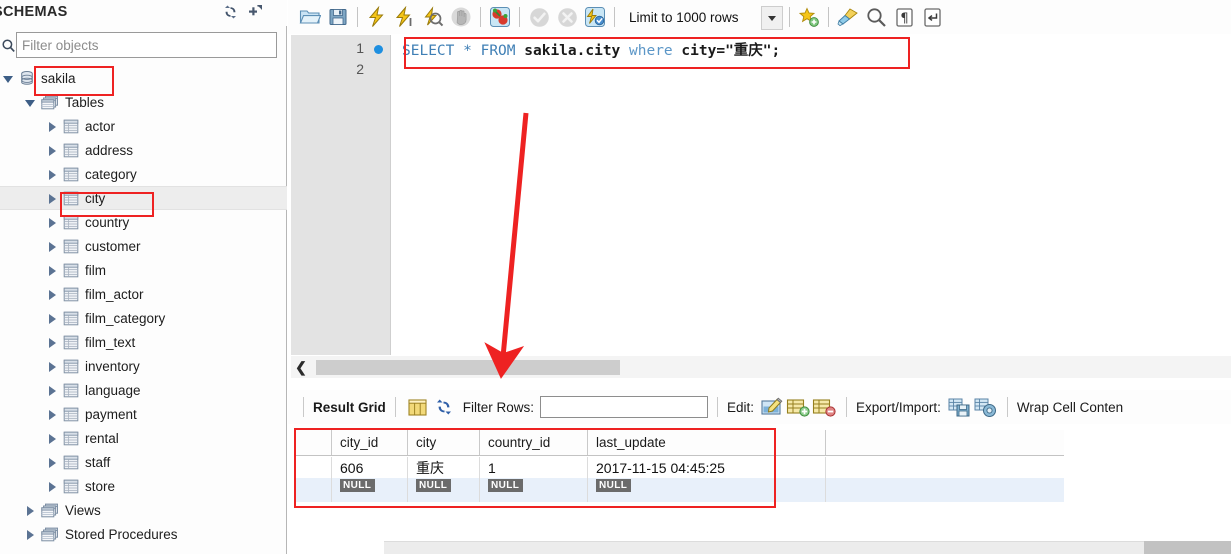 The height and width of the screenshot is (554, 1231). Describe the element at coordinates (539, 17) in the screenshot. I see `commit-icon` at that location.